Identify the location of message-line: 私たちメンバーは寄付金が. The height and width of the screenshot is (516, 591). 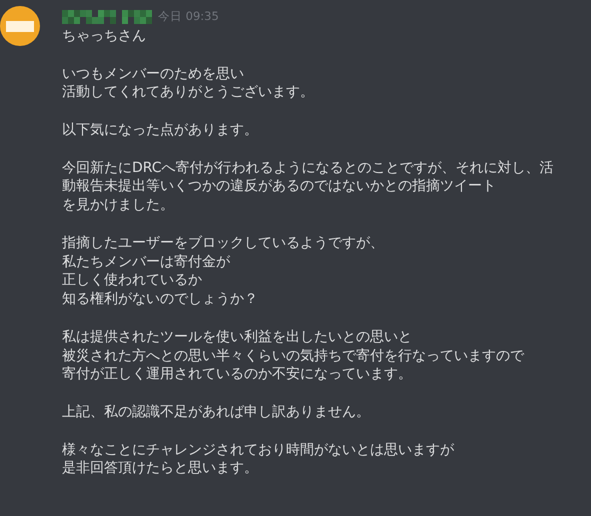
(146, 262).